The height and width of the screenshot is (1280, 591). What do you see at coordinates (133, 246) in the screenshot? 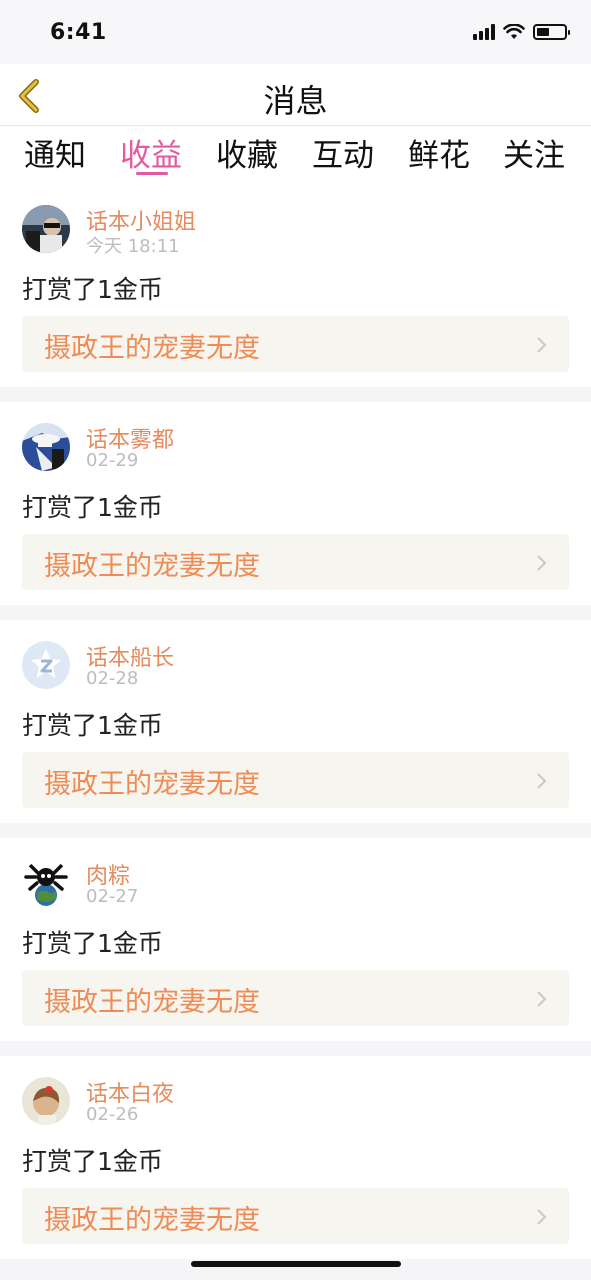
I see `message-date: 今天 18:11` at bounding box center [133, 246].